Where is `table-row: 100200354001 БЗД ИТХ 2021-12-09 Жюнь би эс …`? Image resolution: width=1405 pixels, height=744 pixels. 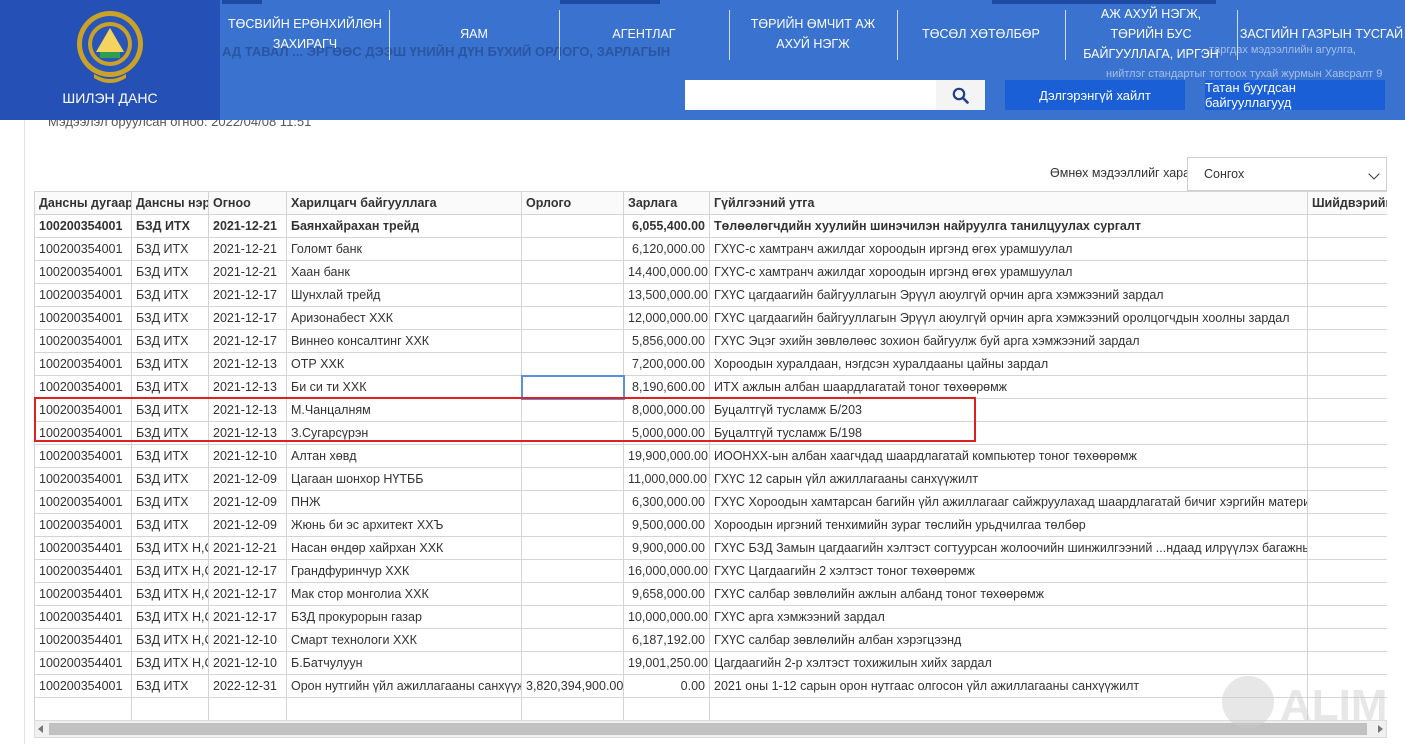 table-row: 100200354001 БЗД ИТХ 2021-12-09 Жюнь би эс … is located at coordinates (710, 525).